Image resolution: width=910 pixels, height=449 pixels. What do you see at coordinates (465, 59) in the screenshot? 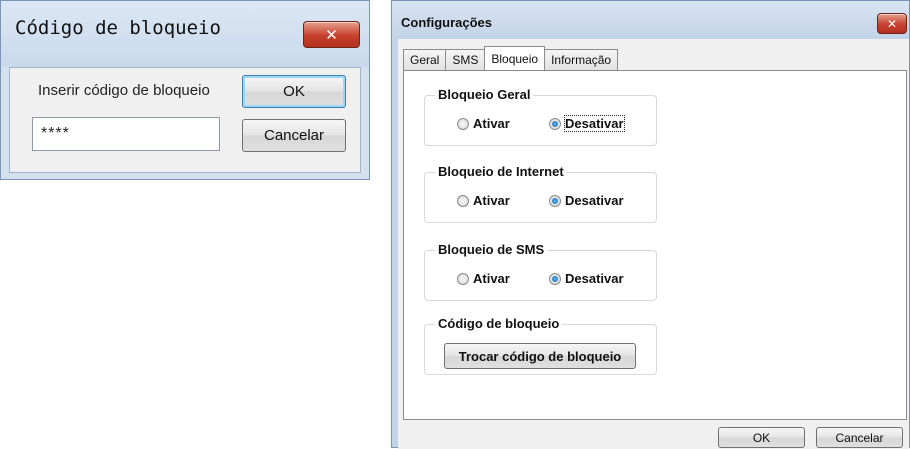
I see `tab-sms: SMS` at bounding box center [465, 59].